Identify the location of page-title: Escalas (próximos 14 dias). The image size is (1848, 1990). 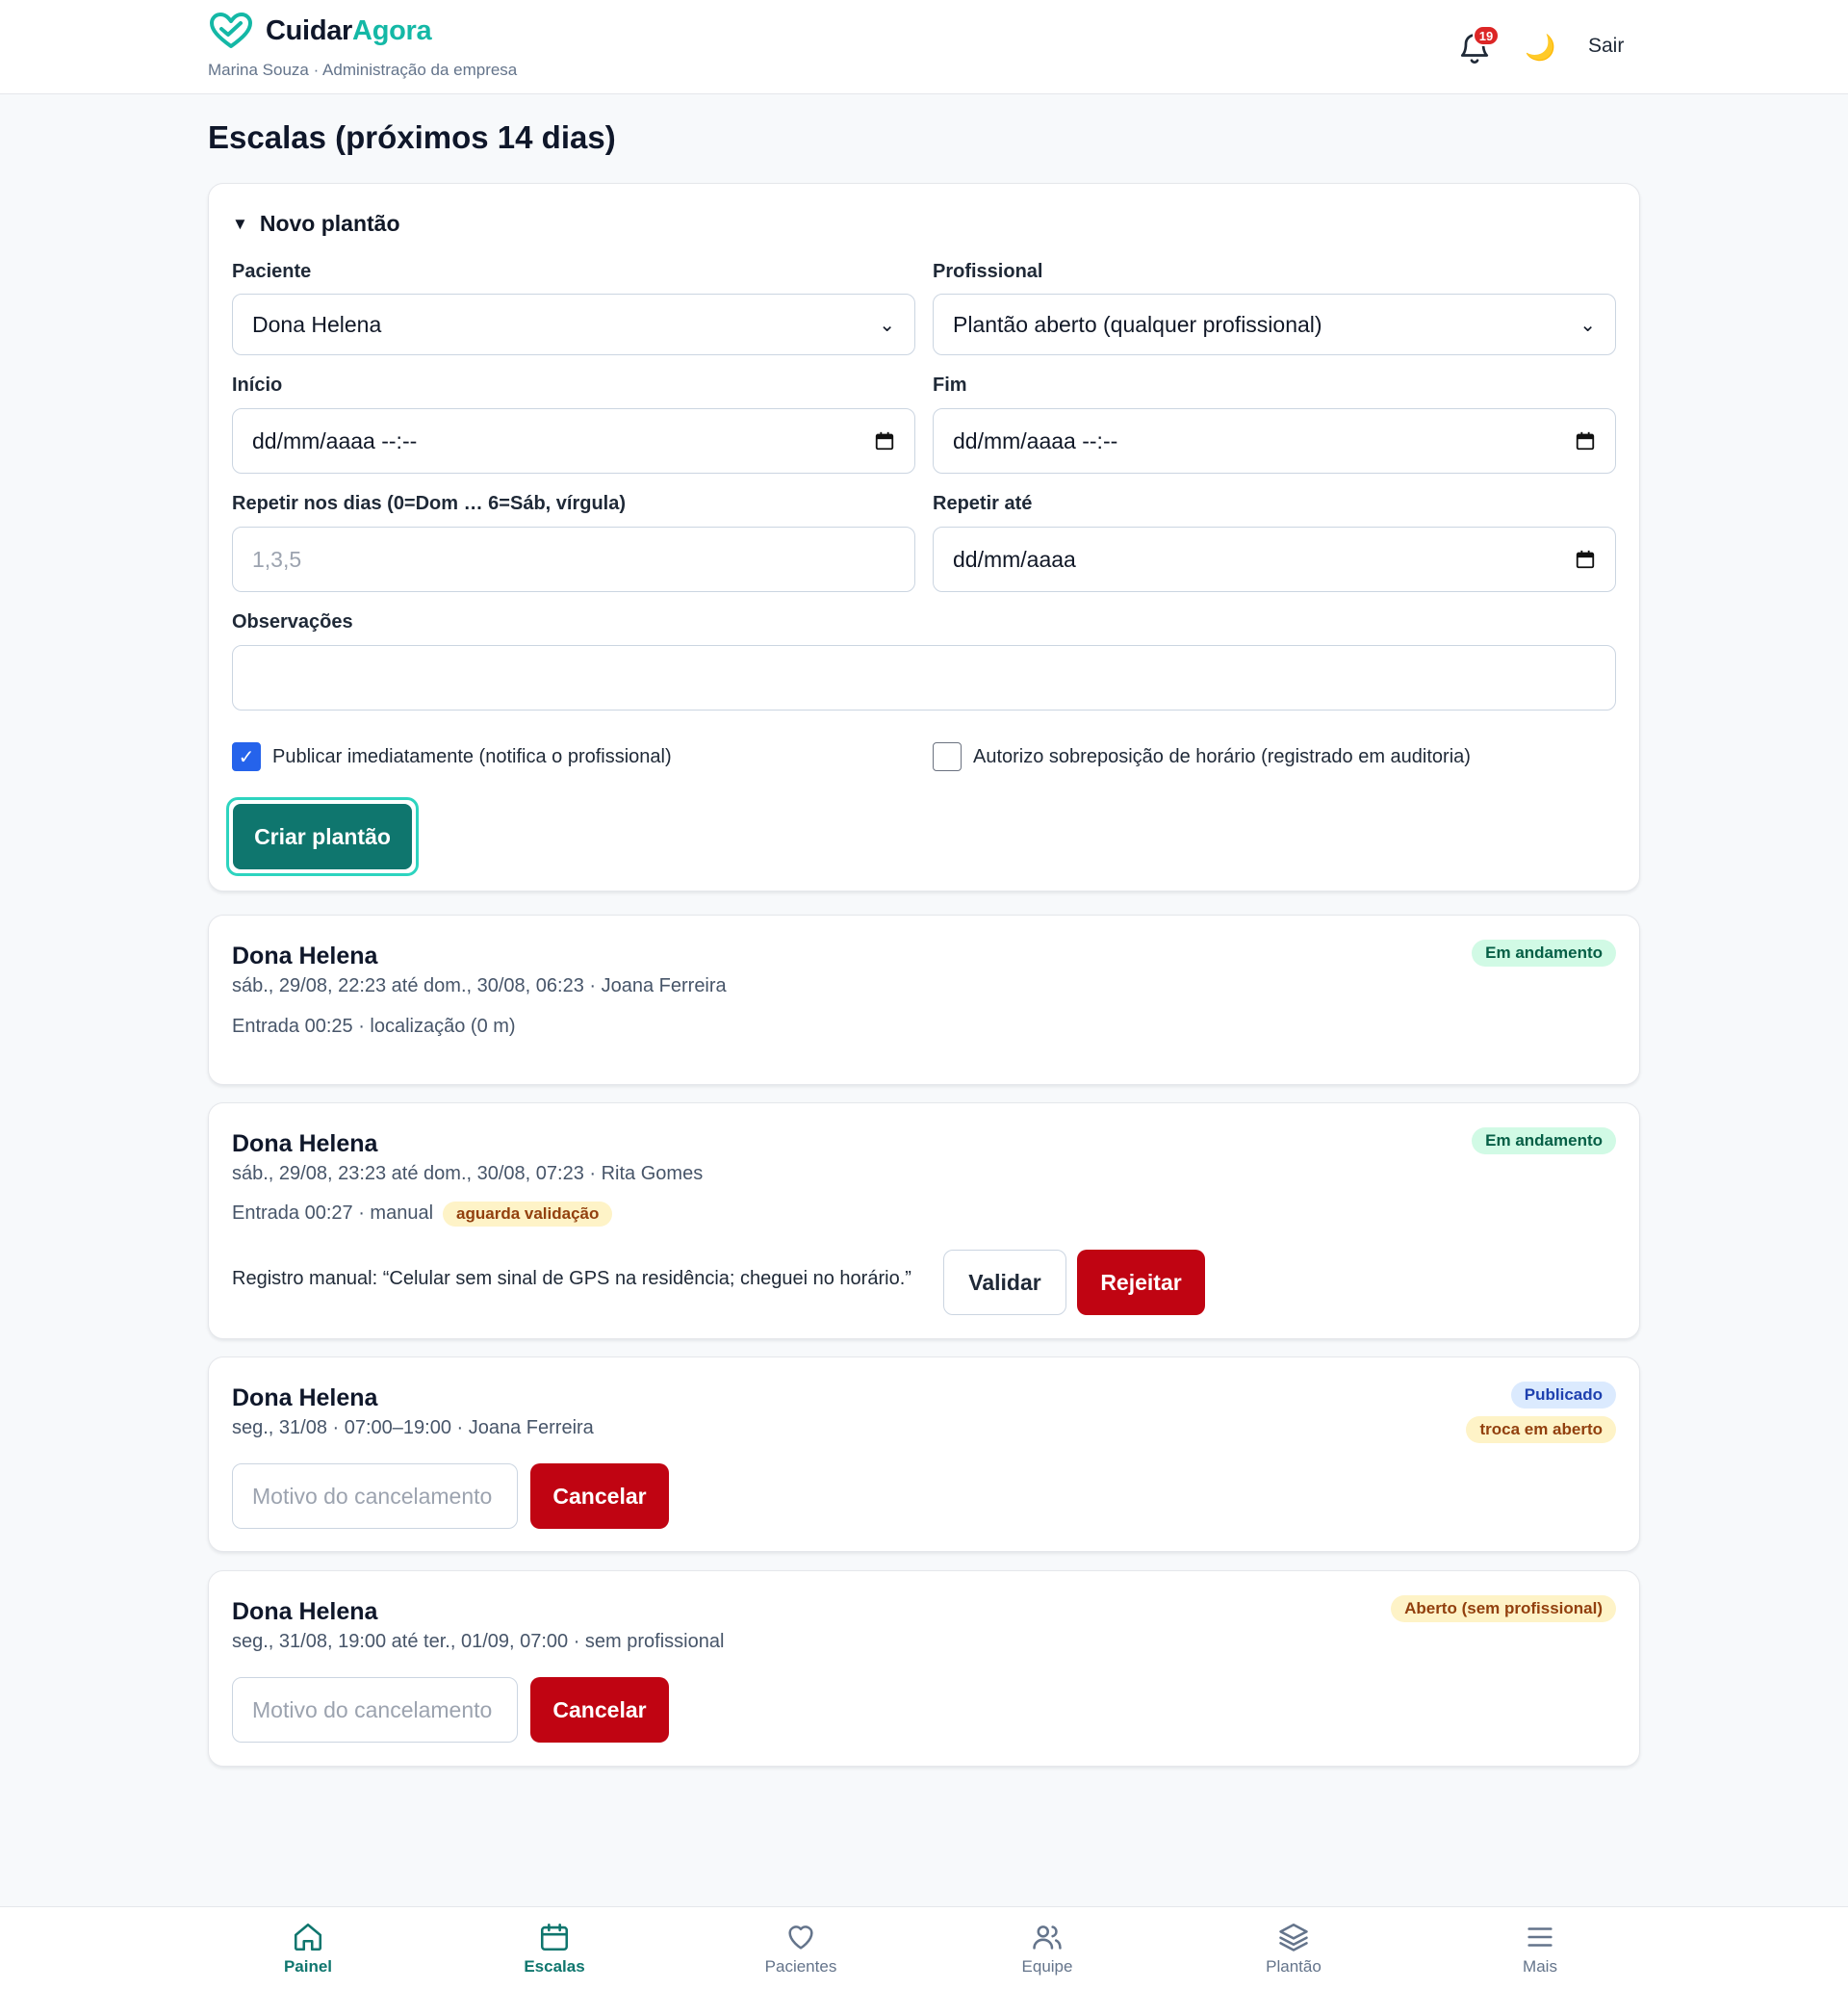
(412, 137).